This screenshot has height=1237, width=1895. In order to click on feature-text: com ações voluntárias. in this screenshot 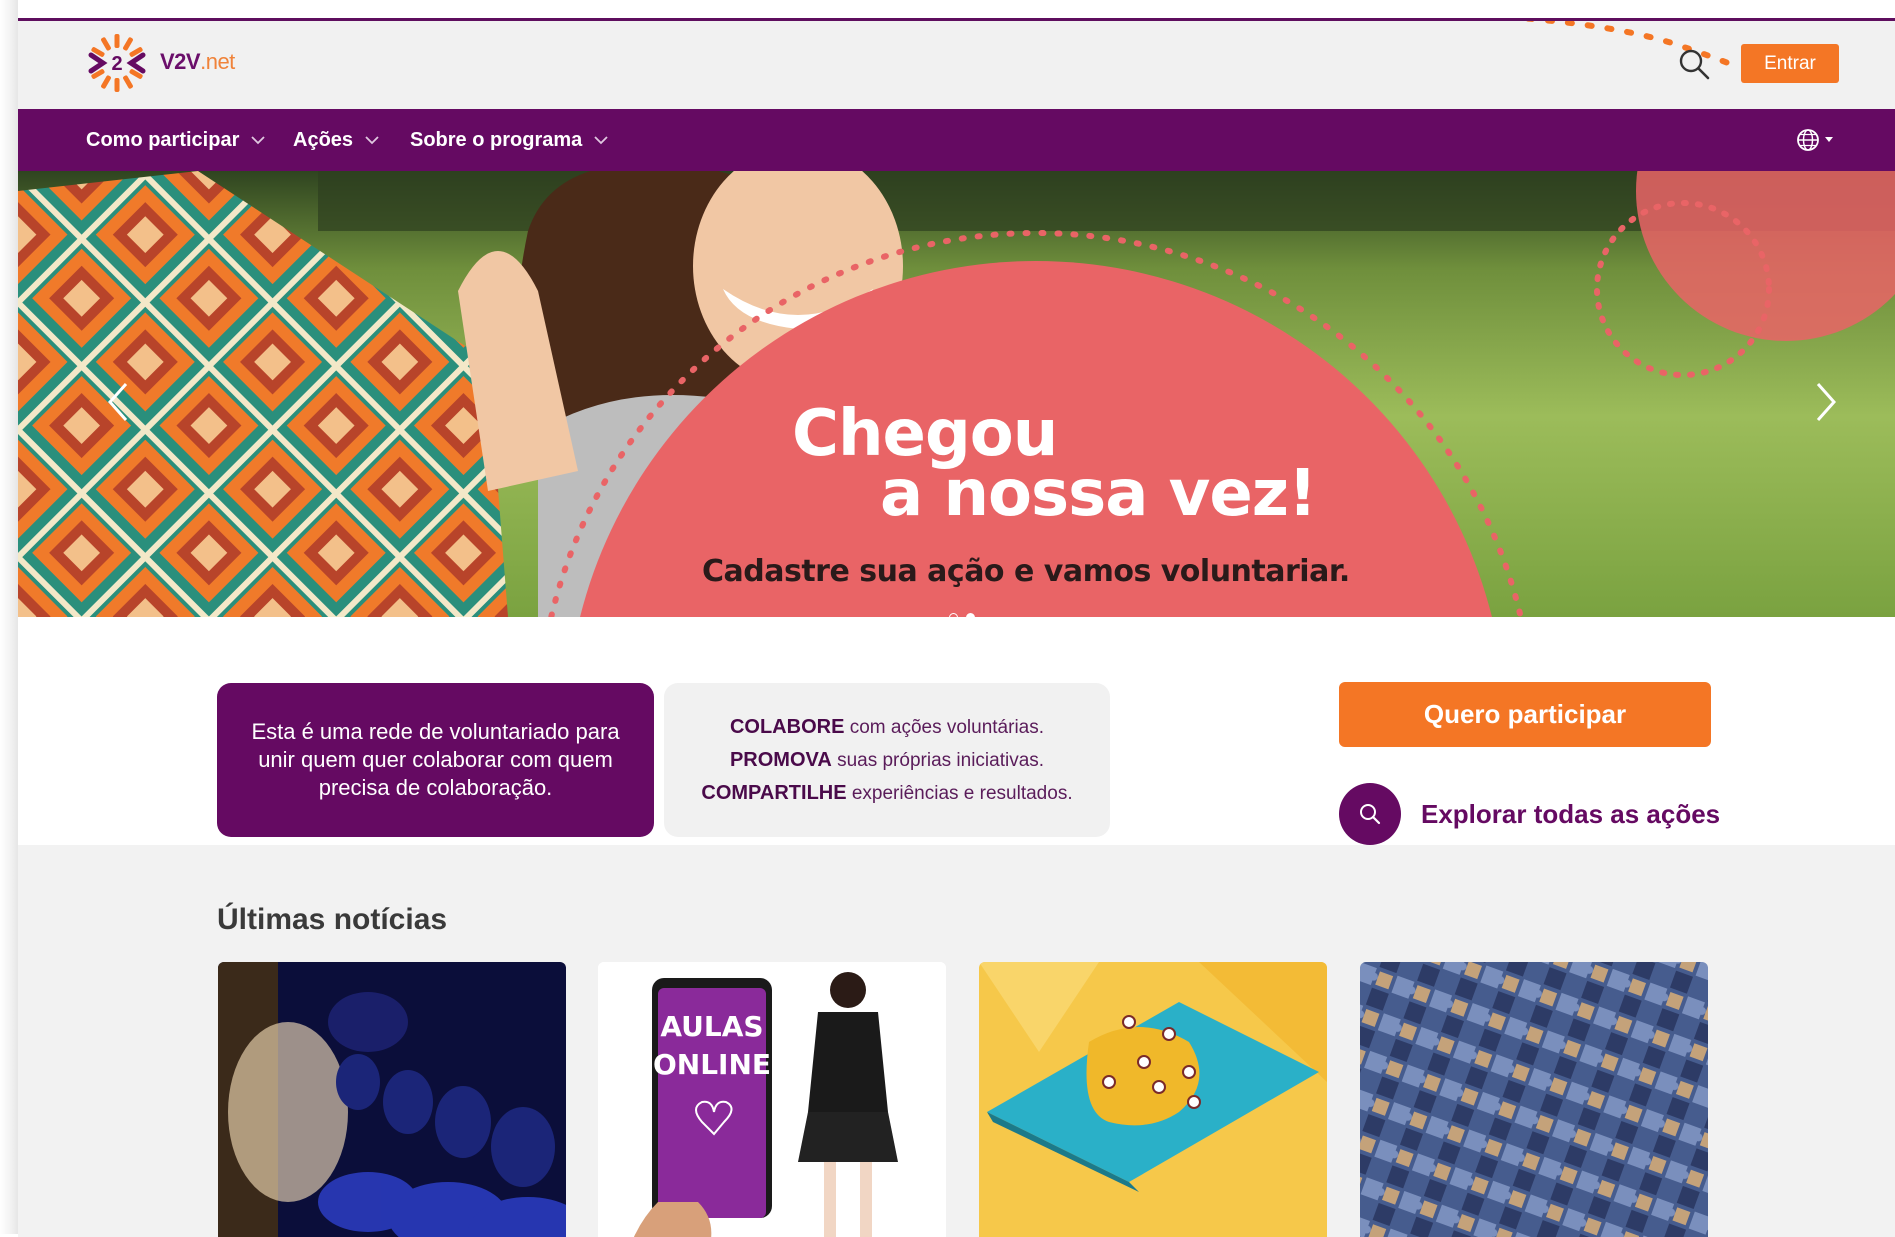, I will do `click(944, 727)`.